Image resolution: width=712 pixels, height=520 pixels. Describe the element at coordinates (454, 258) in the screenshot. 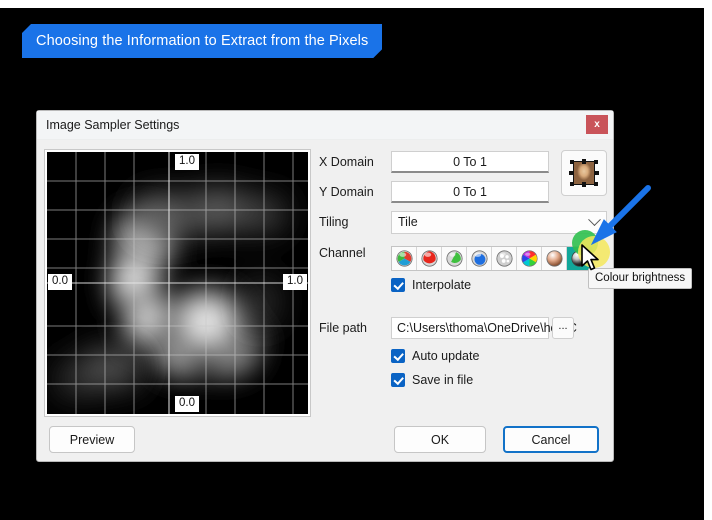

I see `green-channel-icon` at that location.